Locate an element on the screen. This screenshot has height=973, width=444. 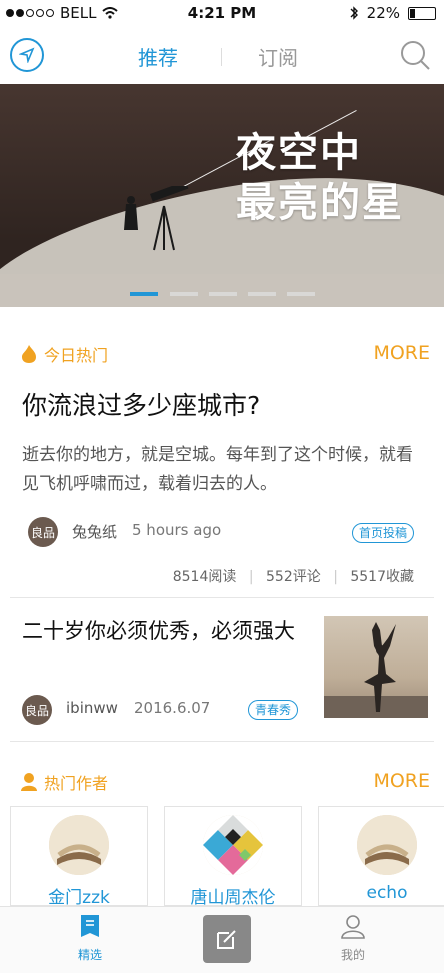
tab-label: 精选 is located at coordinates (89, 955).